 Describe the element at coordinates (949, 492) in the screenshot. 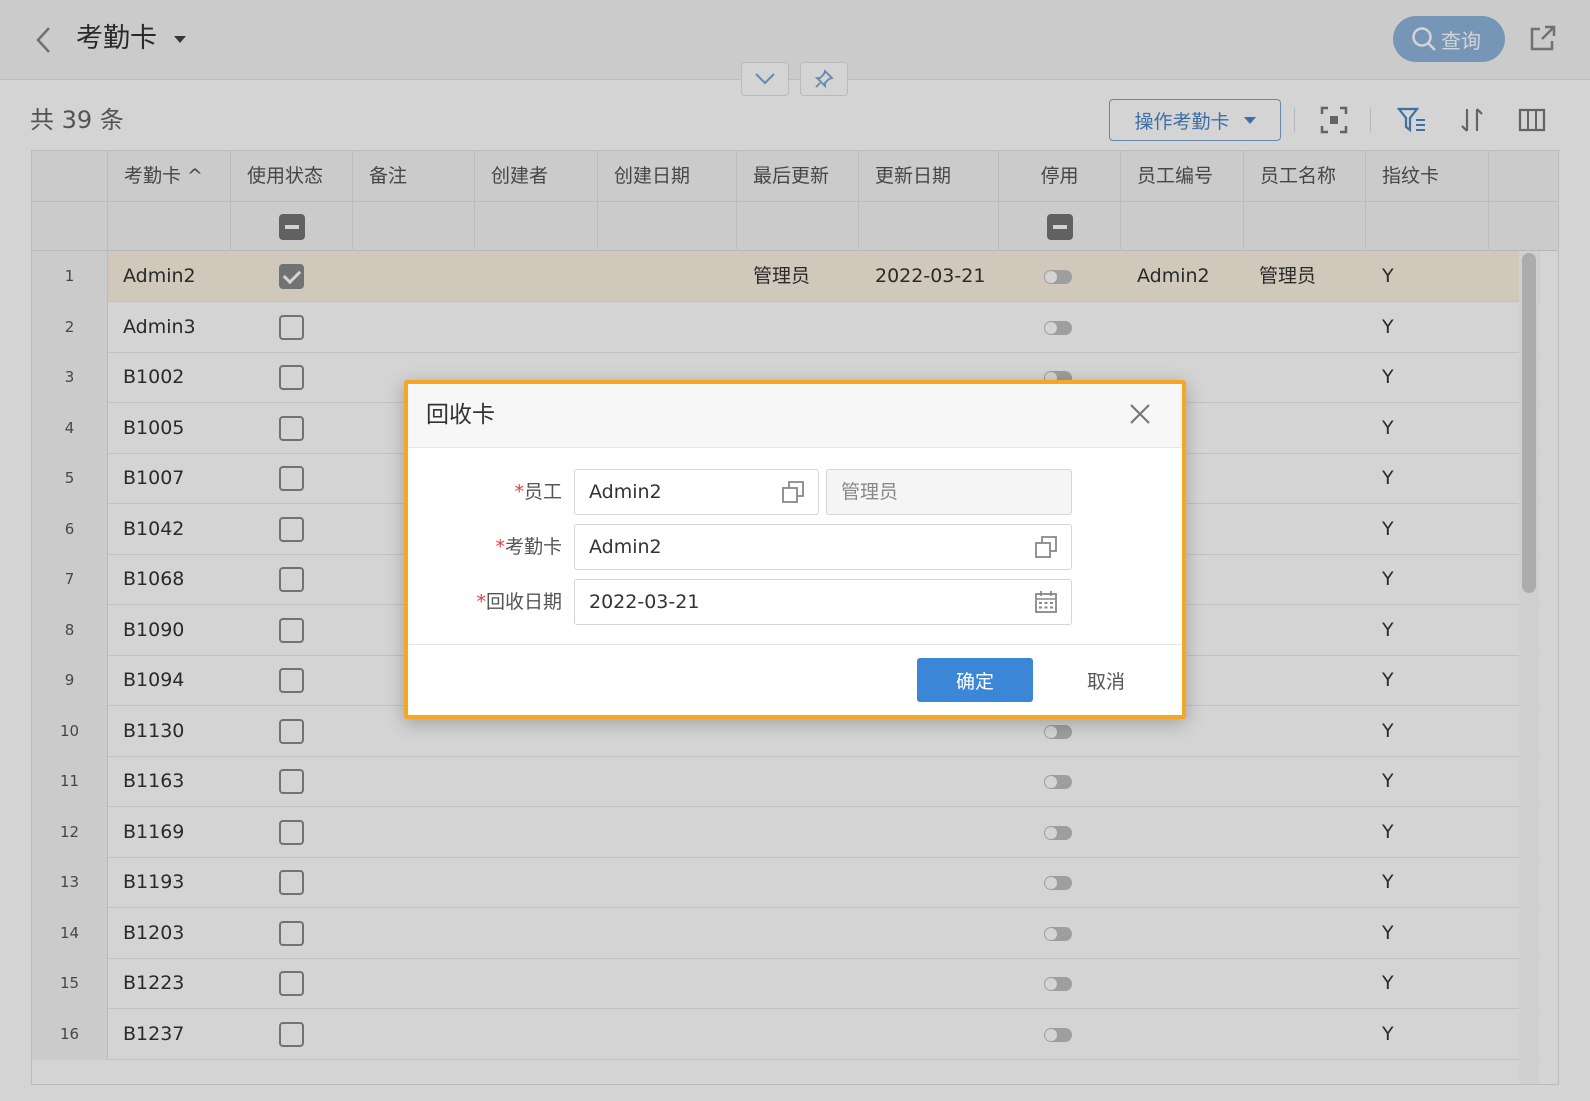

I see `employee-name-field: 管理员` at that location.